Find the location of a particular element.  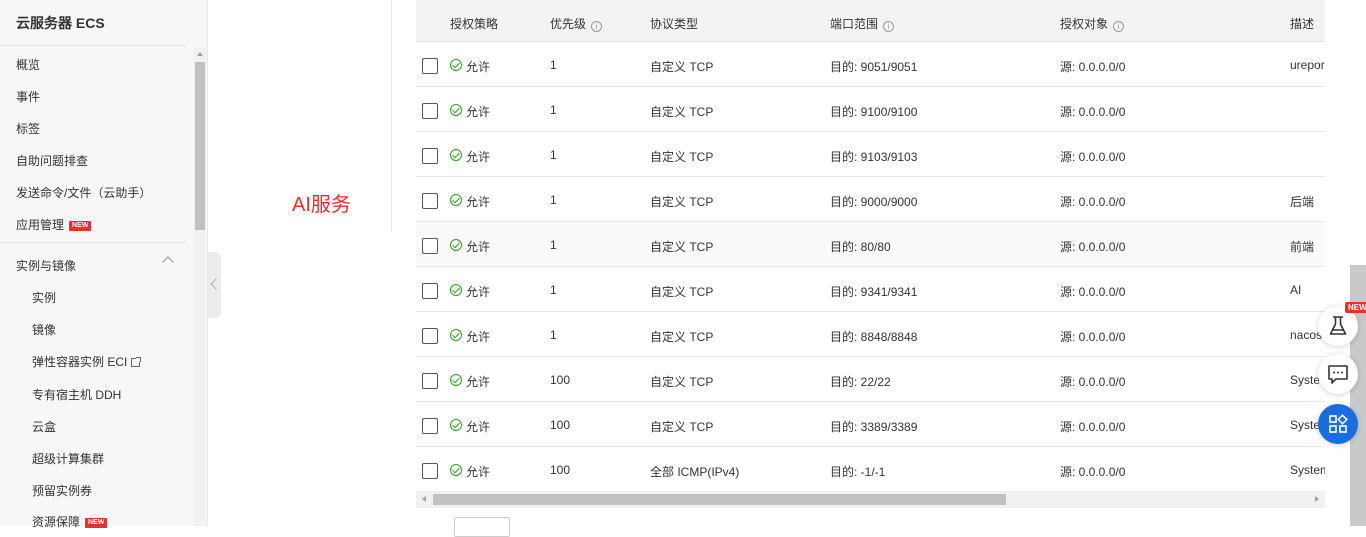

cell-port-range: 目的: 9000/9000 is located at coordinates (874, 202).